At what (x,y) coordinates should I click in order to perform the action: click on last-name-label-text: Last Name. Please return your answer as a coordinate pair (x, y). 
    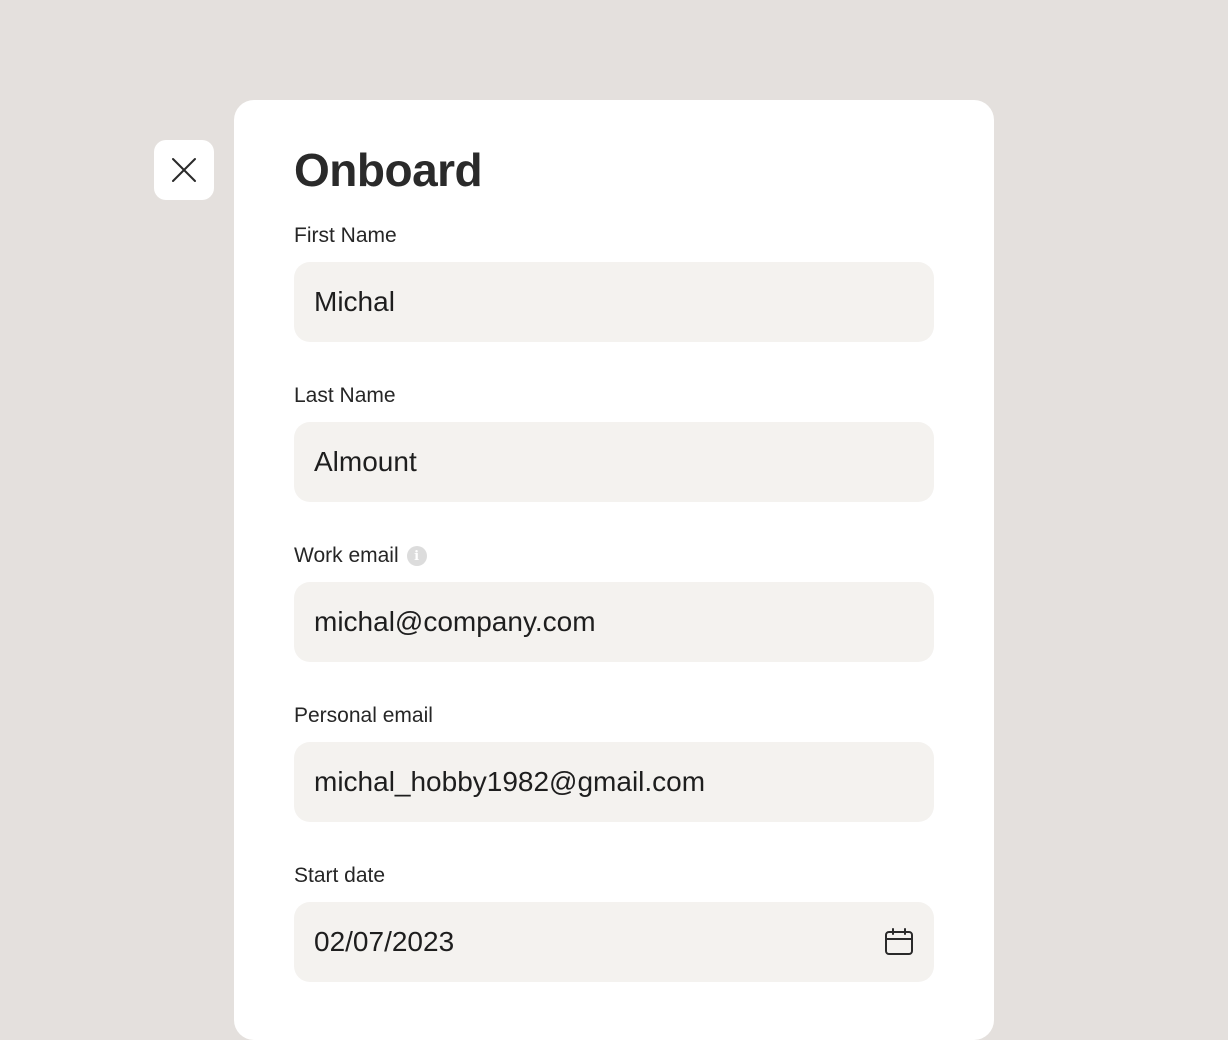
    Looking at the image, I should click on (345, 395).